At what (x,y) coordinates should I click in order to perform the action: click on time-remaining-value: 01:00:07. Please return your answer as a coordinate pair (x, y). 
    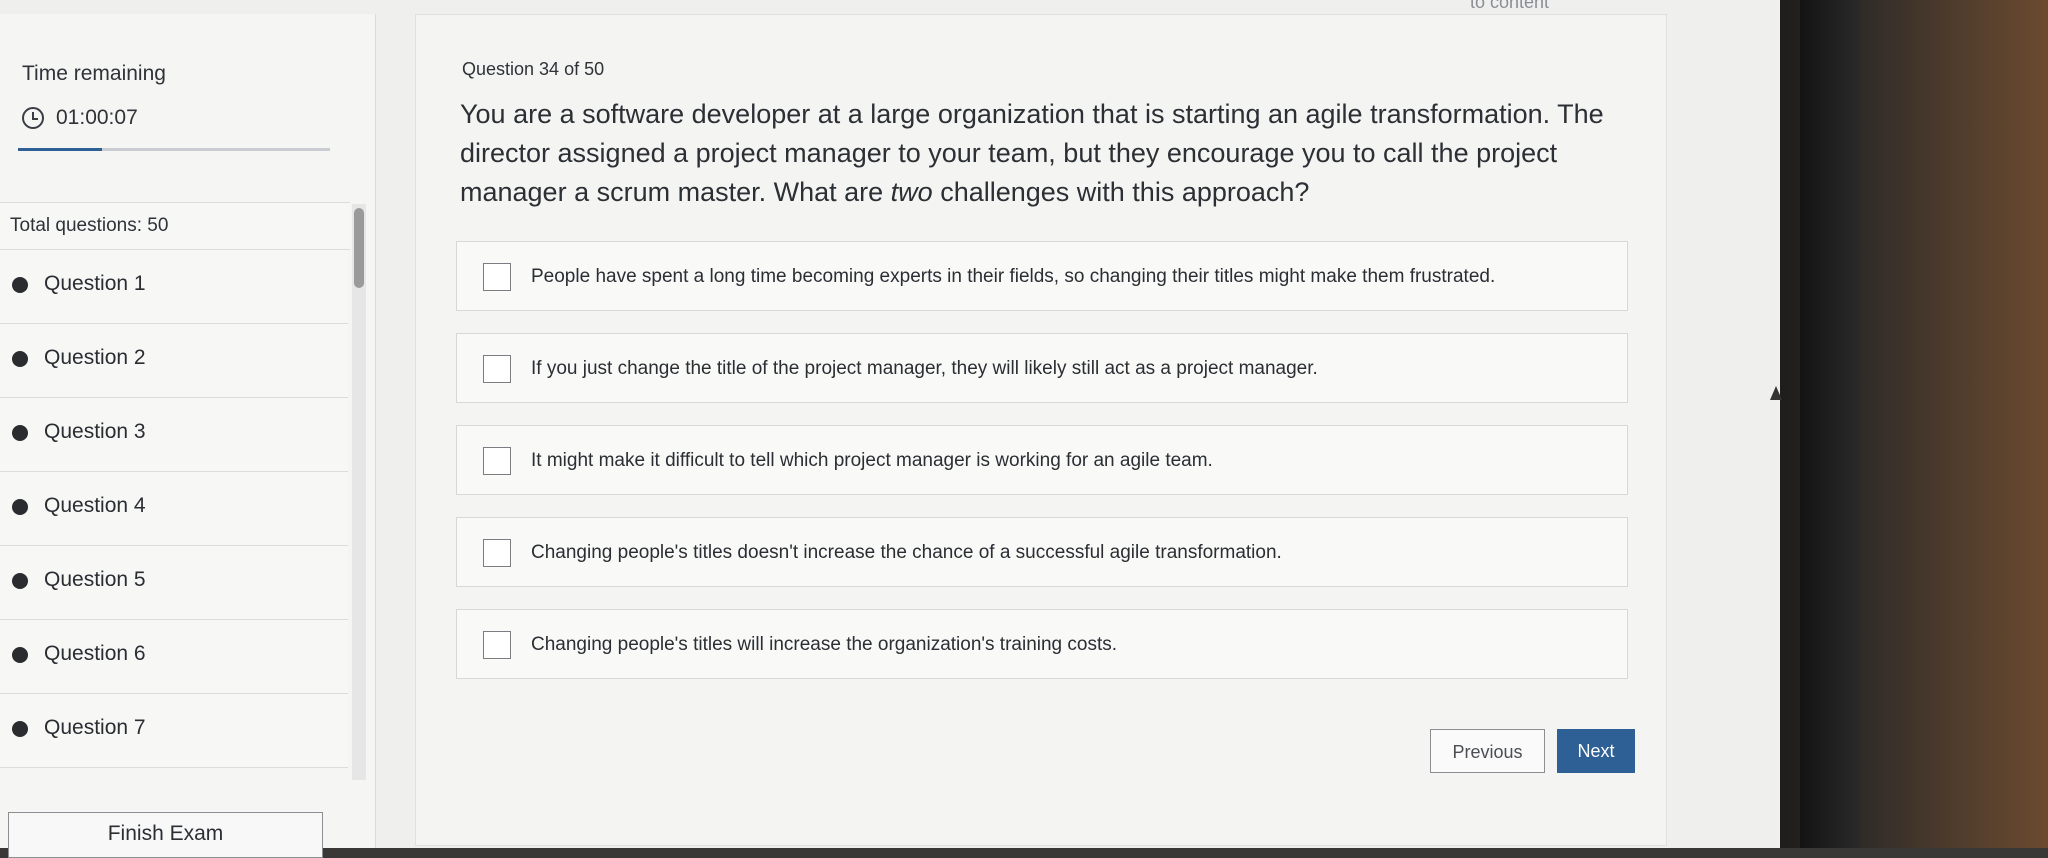
    Looking at the image, I should click on (97, 117).